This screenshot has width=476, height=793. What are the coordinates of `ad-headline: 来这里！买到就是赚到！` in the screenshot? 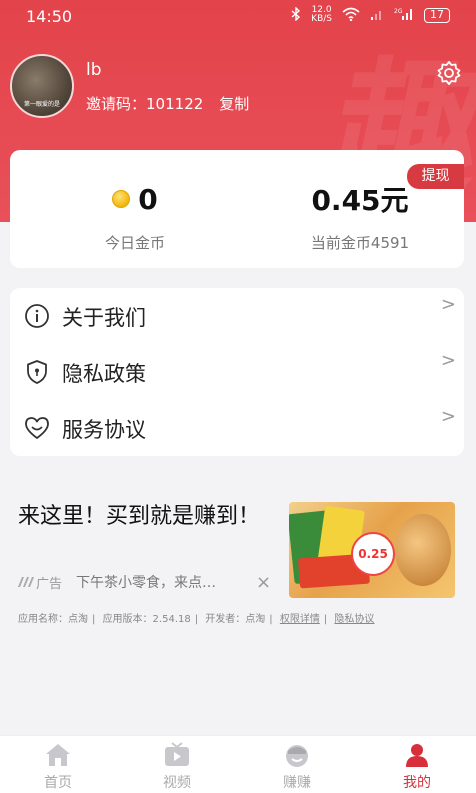 It's located at (143, 517).